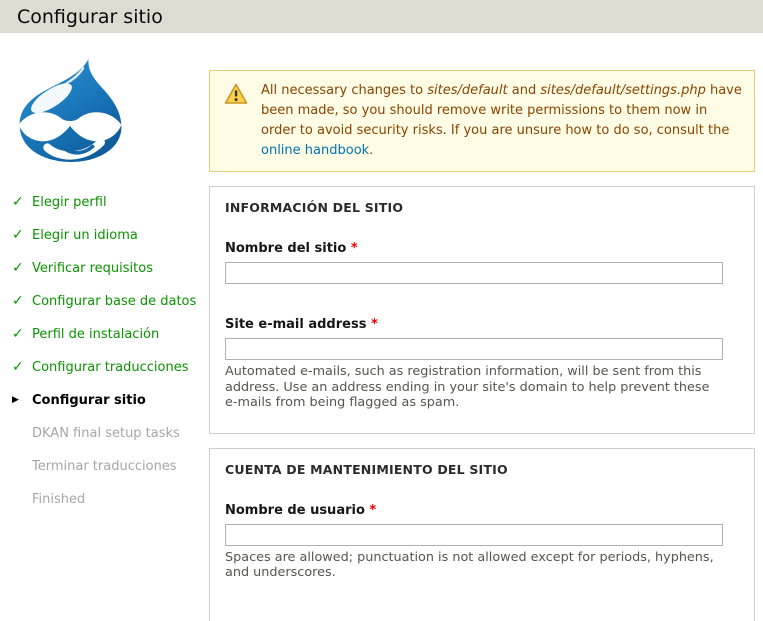 The image size is (763, 621). I want to click on task-label: Finished, so click(59, 499).